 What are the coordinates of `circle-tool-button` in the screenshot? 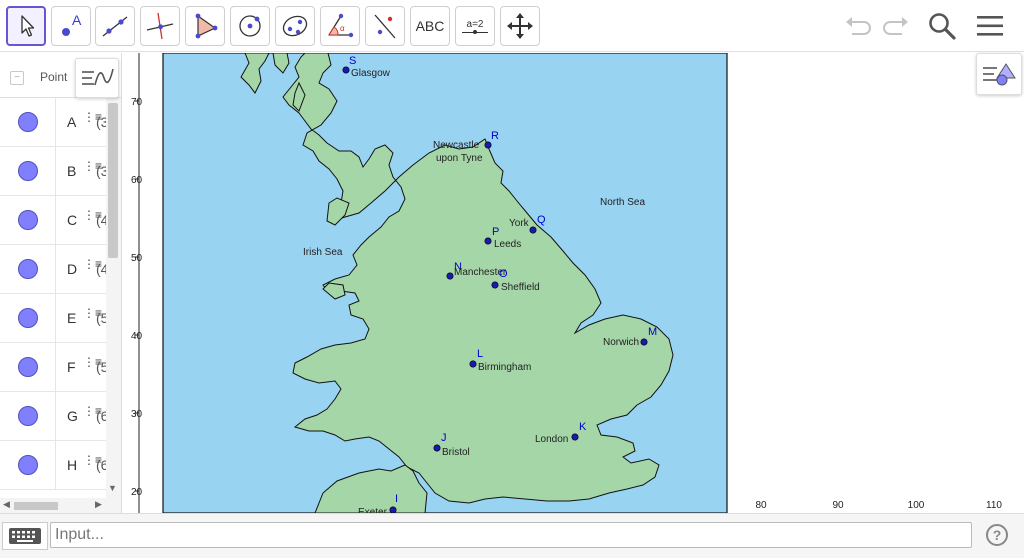 It's located at (250, 26).